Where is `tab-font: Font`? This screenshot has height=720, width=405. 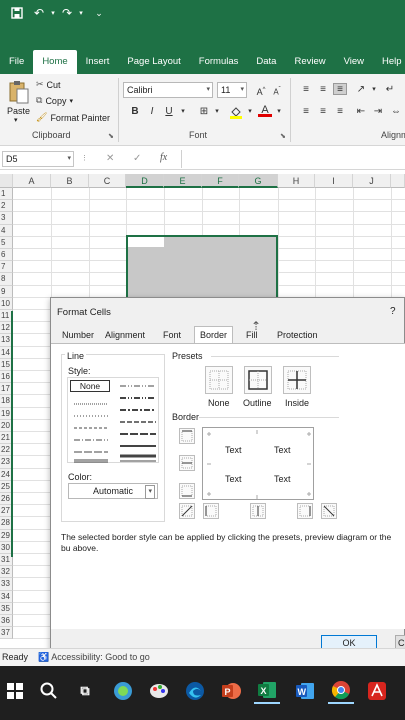 tab-font: Font is located at coordinates (172, 335).